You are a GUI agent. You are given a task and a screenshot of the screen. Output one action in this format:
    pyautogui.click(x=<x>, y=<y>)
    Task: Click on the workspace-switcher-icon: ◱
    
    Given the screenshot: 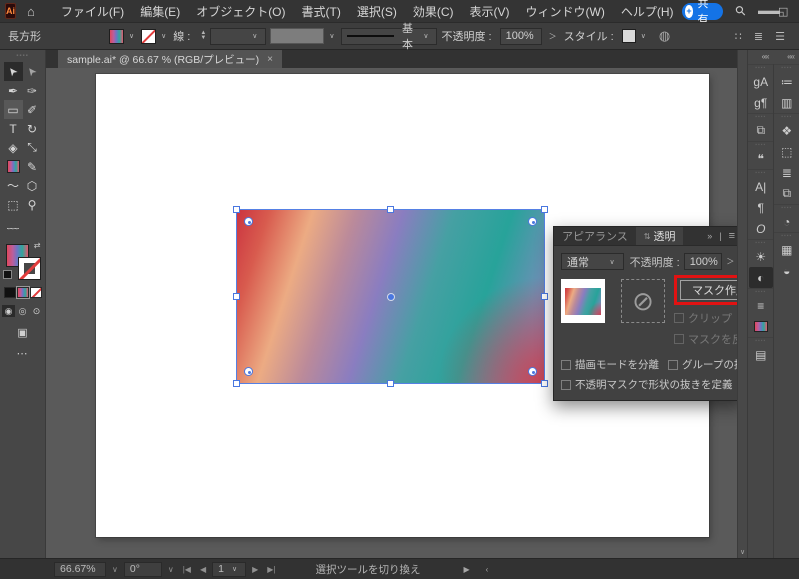 What is the action you would take?
    pyautogui.click(x=783, y=11)
    